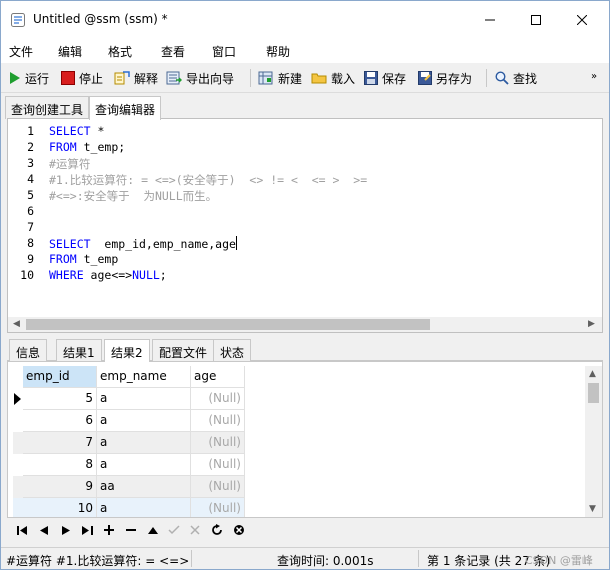 Image resolution: width=610 pixels, height=570 pixels. I want to click on discard-changes-button, so click(195, 530).